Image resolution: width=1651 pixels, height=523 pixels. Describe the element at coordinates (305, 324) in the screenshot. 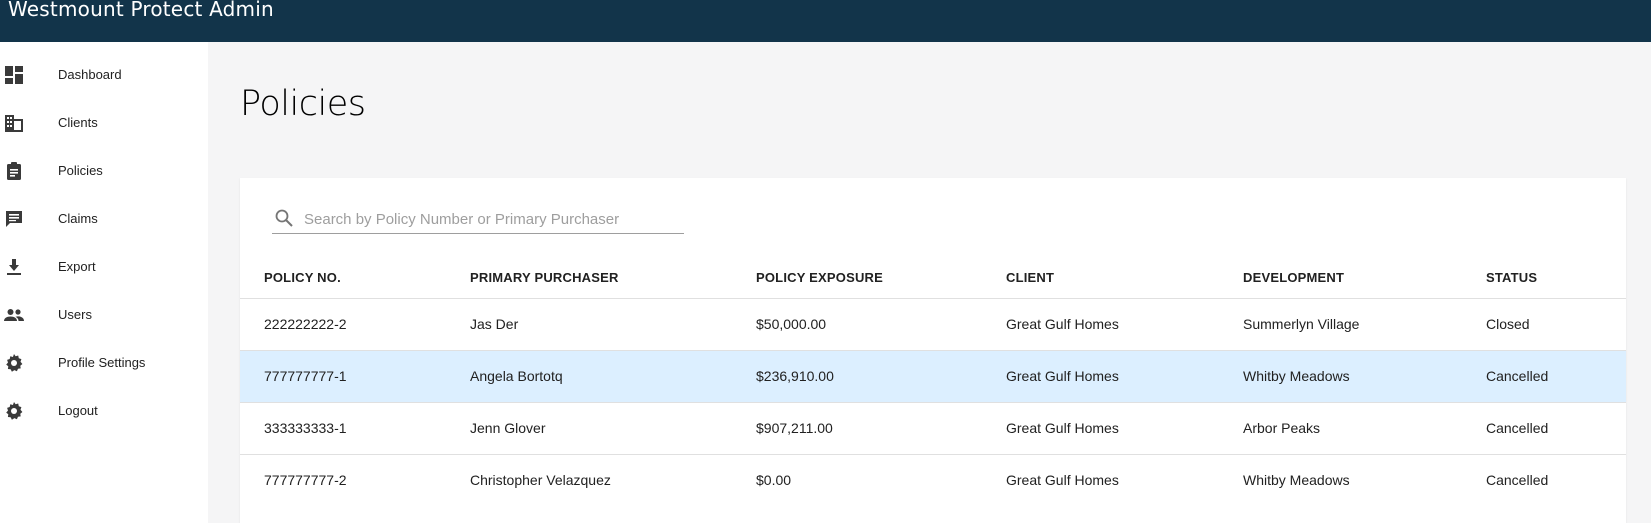

I see `cell-policy-no: 222222222-2` at that location.